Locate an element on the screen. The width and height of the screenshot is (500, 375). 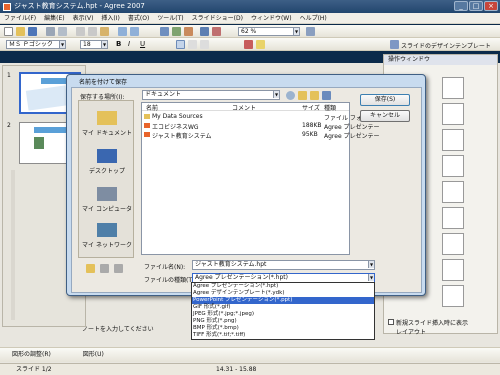
menu-slideshow: スライドショー(D) is located at coordinates (217, 18).